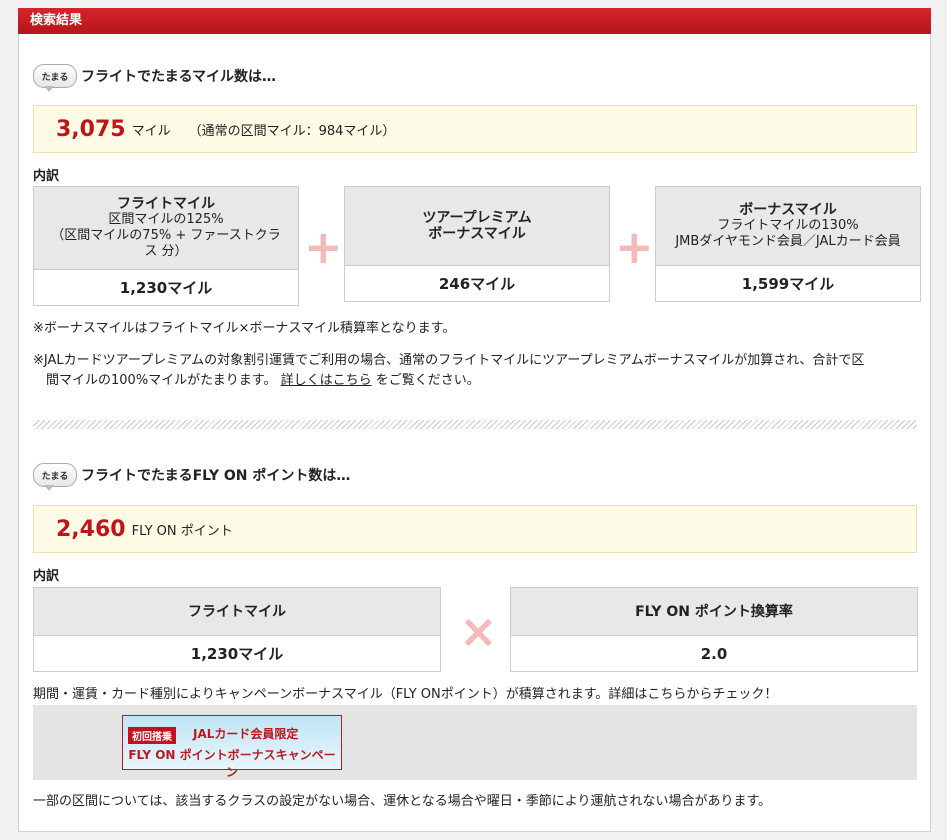  What do you see at coordinates (166, 251) in the screenshot?
I see `card-detail: ス 分）` at bounding box center [166, 251].